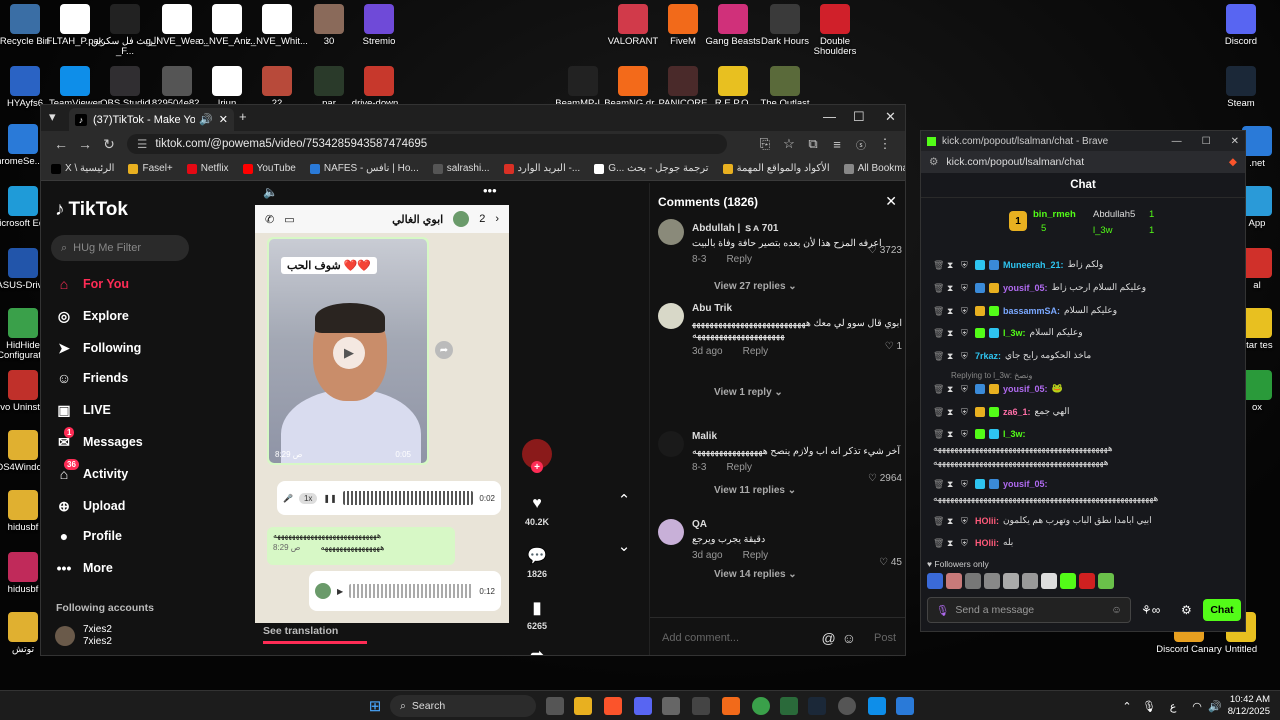  Describe the element at coordinates (537, 509) in the screenshot. I see `like-button: ♥ 40.2K` at that location.